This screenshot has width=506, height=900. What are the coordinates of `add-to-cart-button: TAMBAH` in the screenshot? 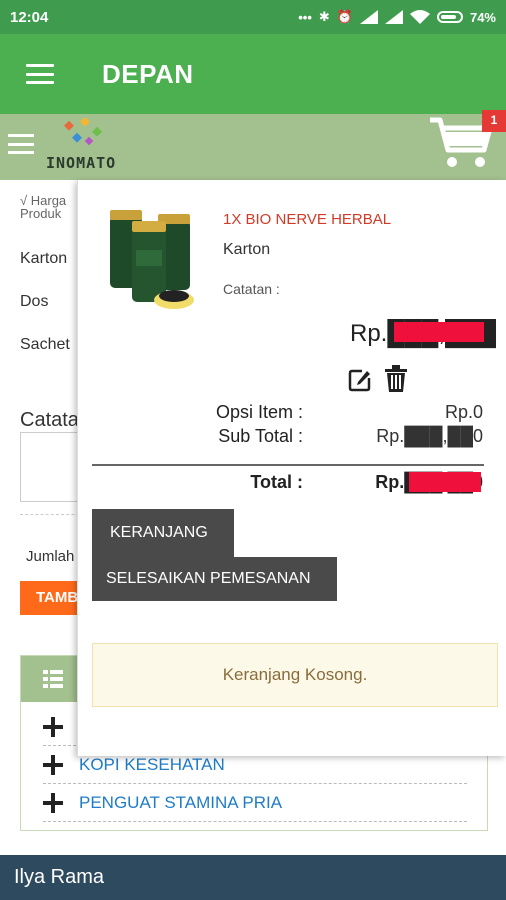 It's located at (50, 598).